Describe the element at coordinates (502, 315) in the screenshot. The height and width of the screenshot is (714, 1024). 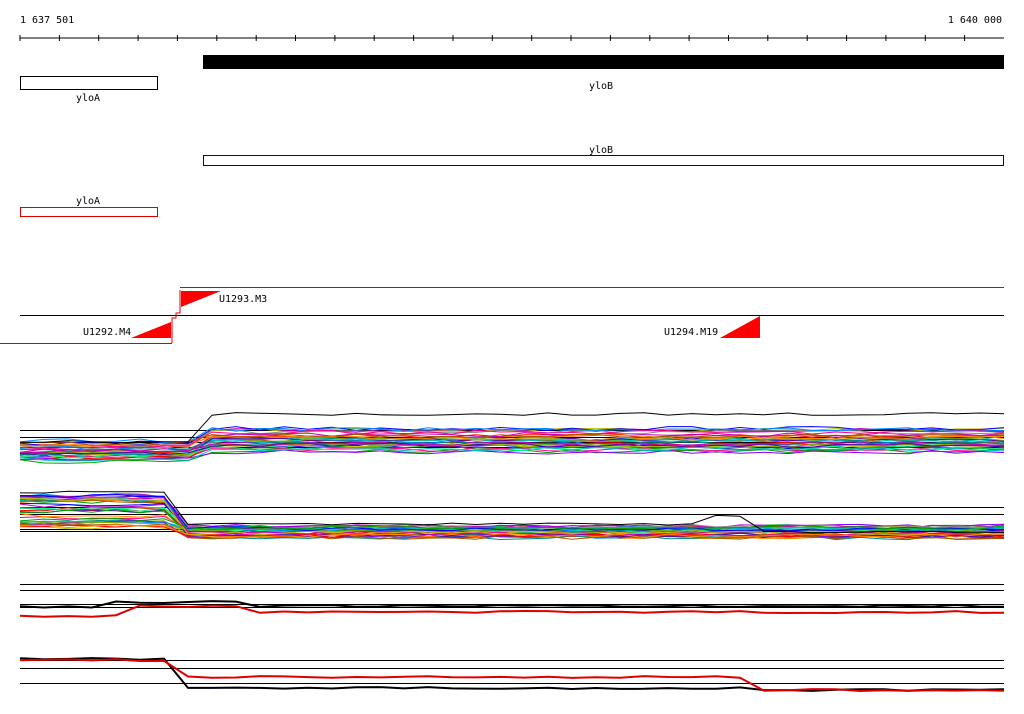
I see `segmentation-track: U1293.M3 U1292.M4 U1294.M19` at that location.